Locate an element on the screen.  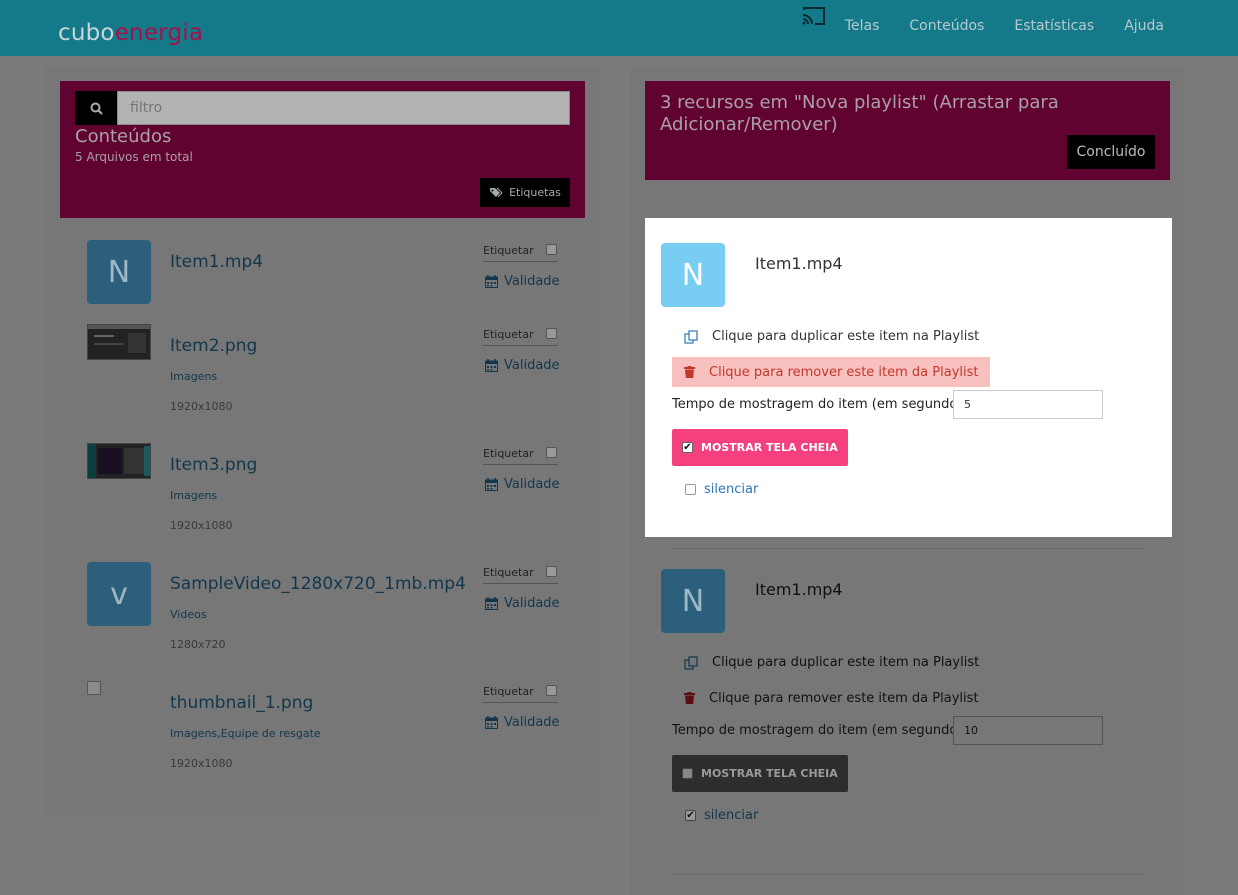
tags-button: Etiquetas is located at coordinates (525, 192).